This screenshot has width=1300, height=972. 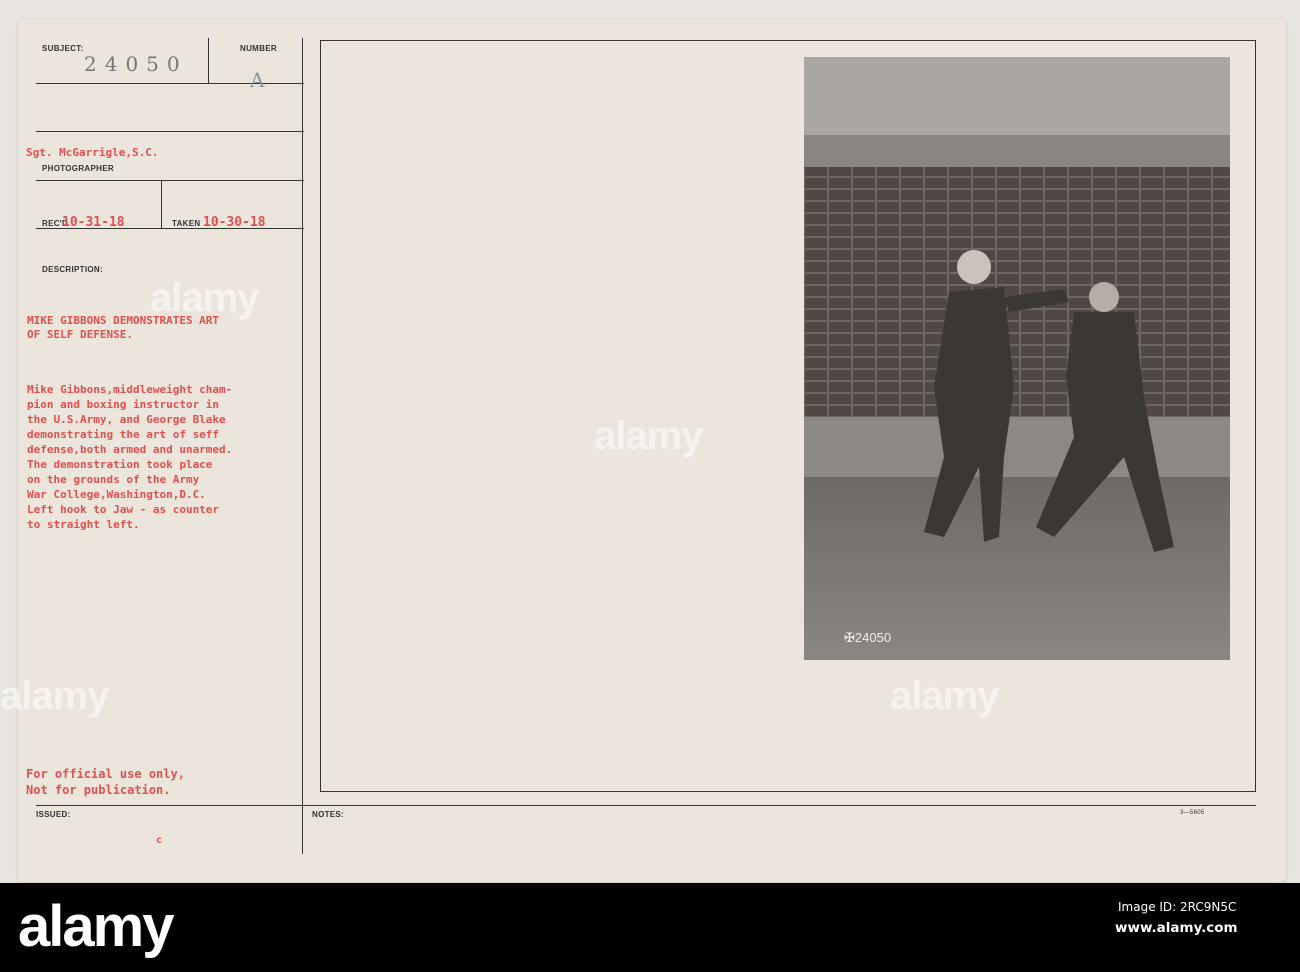 What do you see at coordinates (159, 840) in the screenshot?
I see `issued-mark: c` at bounding box center [159, 840].